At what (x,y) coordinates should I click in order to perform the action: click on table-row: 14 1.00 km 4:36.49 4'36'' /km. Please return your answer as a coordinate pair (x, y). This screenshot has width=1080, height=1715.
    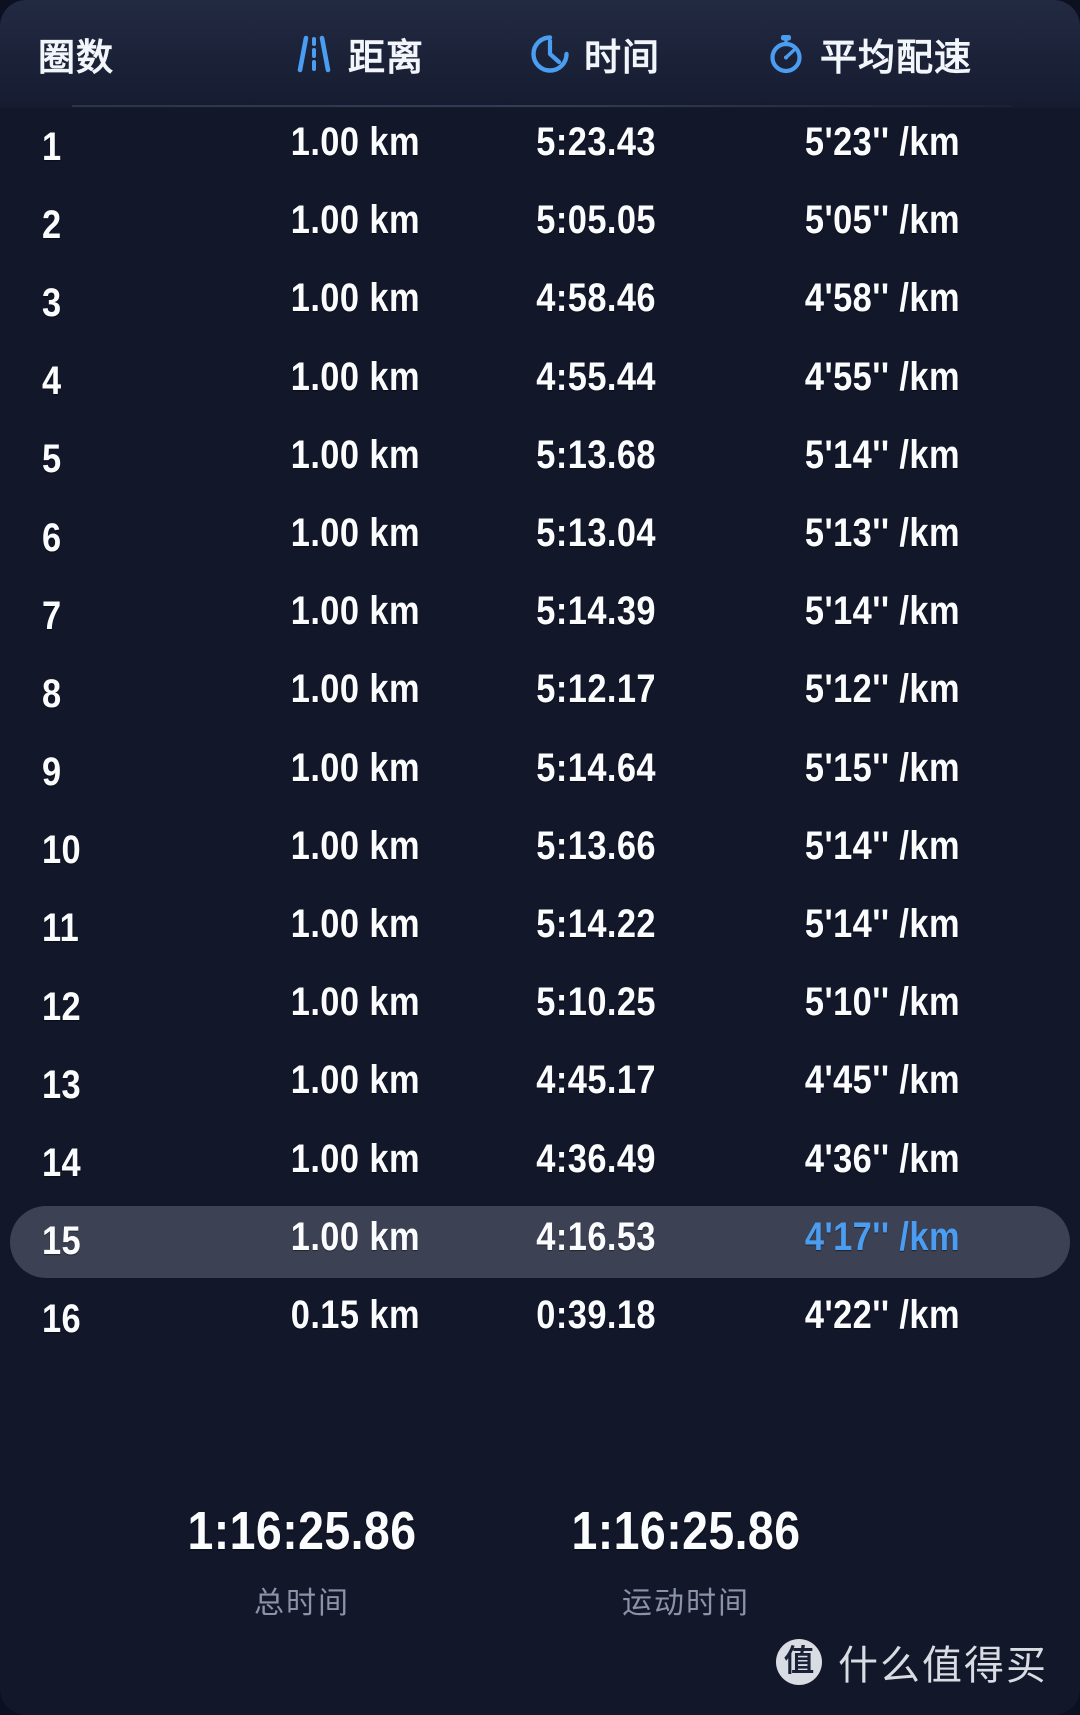
    Looking at the image, I should click on (540, 1163).